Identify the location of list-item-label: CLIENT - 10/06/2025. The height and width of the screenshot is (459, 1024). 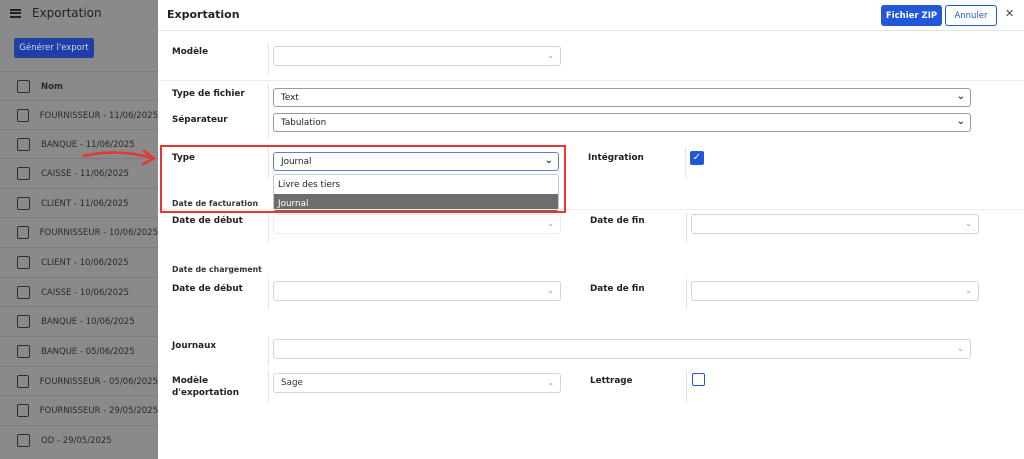
(85, 262).